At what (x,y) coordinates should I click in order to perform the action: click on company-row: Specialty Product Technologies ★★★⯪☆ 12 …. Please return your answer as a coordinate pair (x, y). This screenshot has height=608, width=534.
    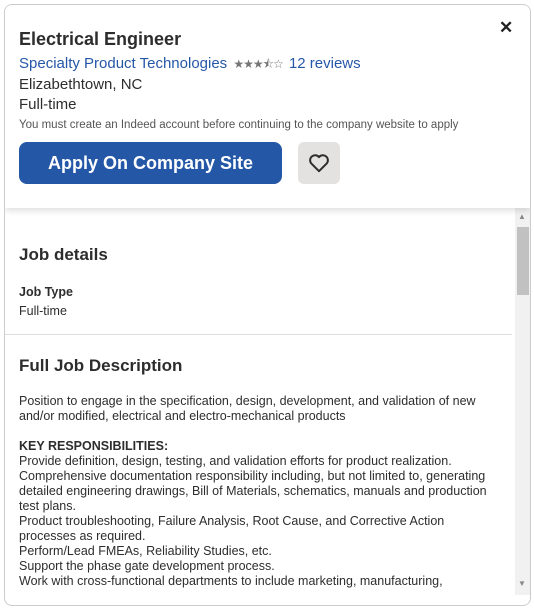
    Looking at the image, I should click on (190, 65).